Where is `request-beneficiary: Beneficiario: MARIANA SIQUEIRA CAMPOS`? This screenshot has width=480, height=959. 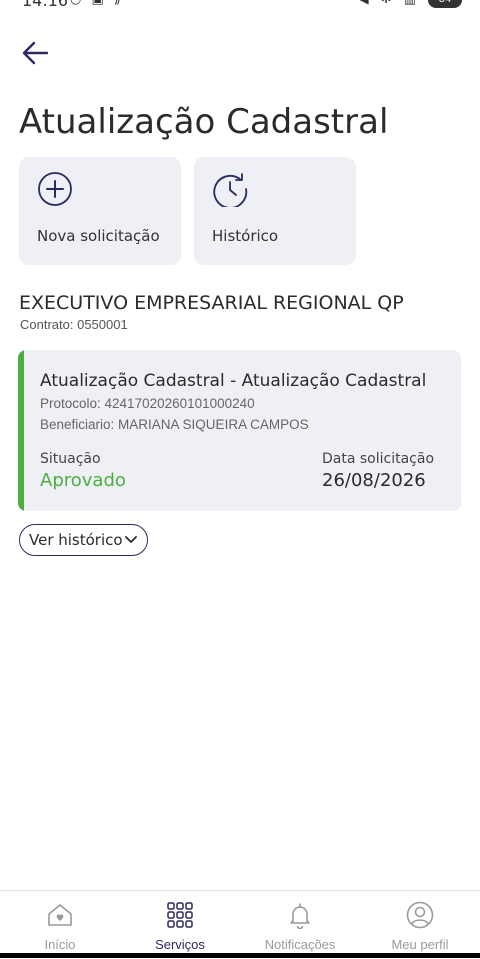
request-beneficiary: Beneficiario: MARIANA SIQUEIRA CAMPOS is located at coordinates (174, 424).